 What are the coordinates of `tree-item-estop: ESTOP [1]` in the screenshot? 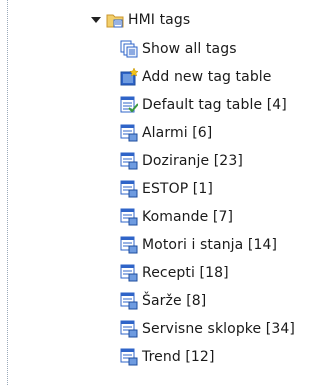 It's located at (166, 189).